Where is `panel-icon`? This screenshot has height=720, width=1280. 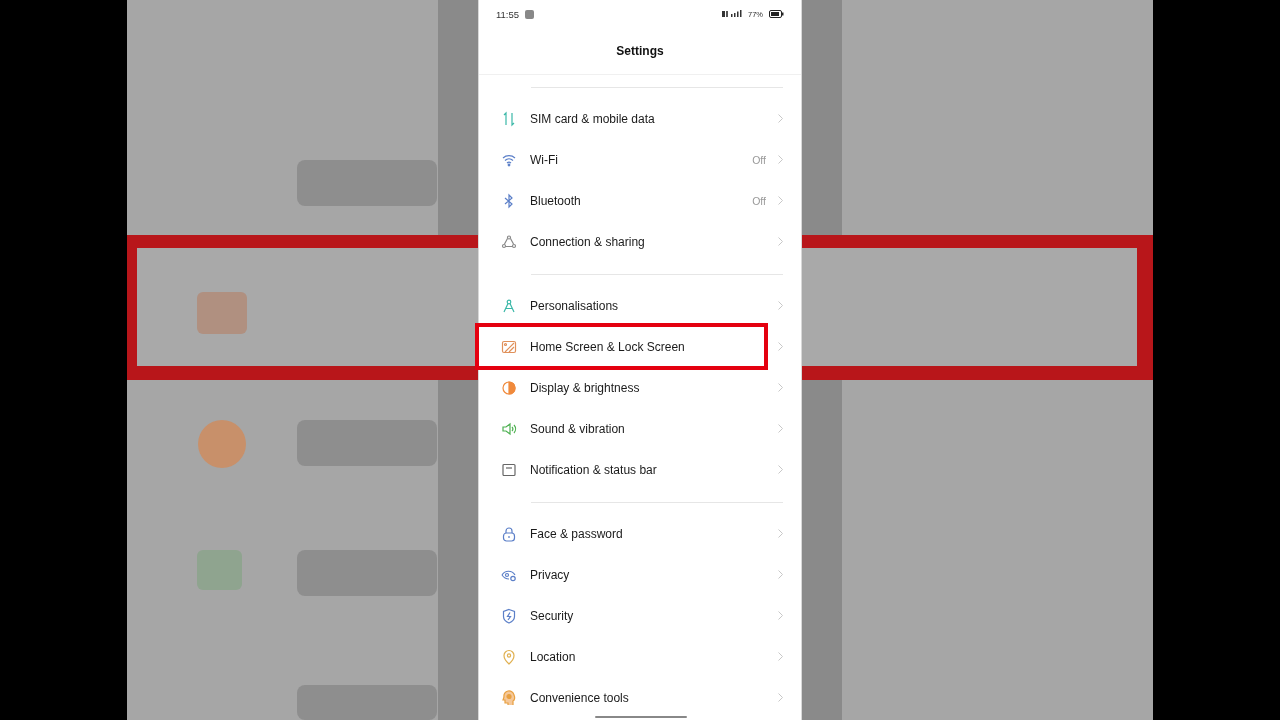
panel-icon is located at coordinates (509, 469).